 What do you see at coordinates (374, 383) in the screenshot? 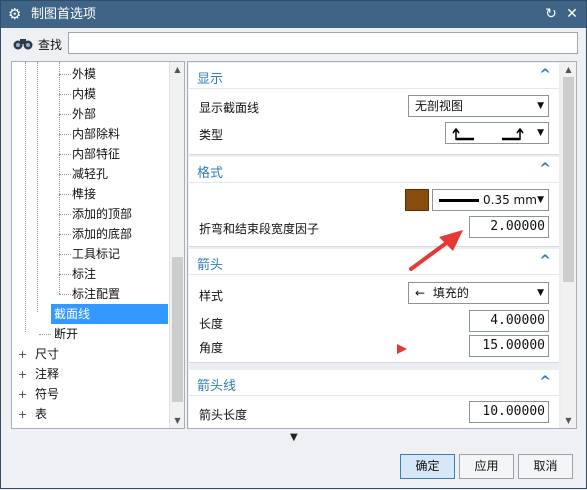
I see `arrow-line-section-header: 箭头线 ^` at bounding box center [374, 383].